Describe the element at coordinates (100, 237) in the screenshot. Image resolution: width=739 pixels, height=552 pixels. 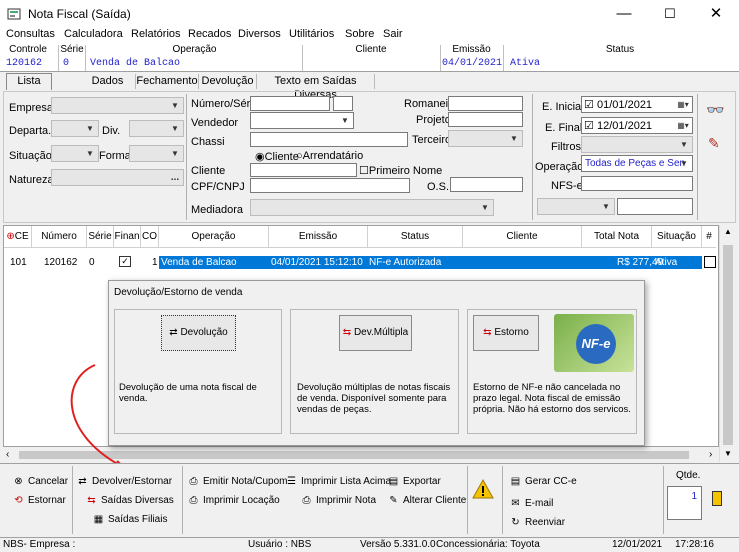
I see `col-serie: Série` at that location.